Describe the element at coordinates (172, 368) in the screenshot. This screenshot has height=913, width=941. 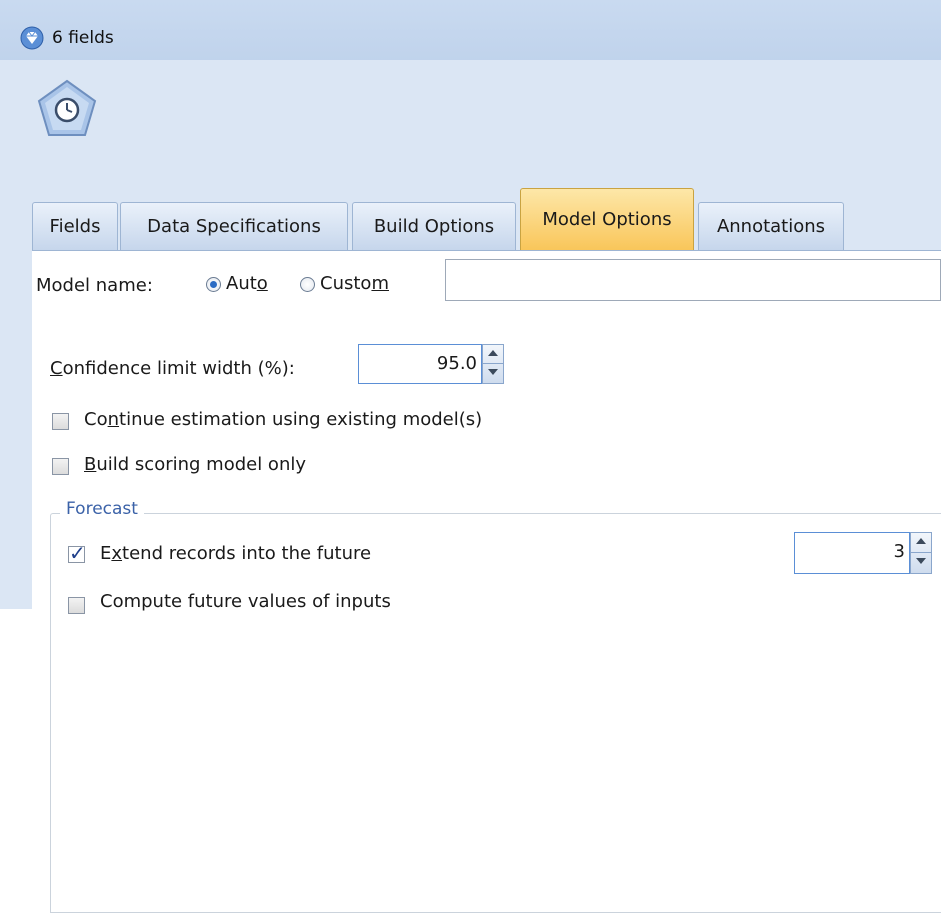
I see `confidence-limit-label: Confidence limit width (%):` at that location.